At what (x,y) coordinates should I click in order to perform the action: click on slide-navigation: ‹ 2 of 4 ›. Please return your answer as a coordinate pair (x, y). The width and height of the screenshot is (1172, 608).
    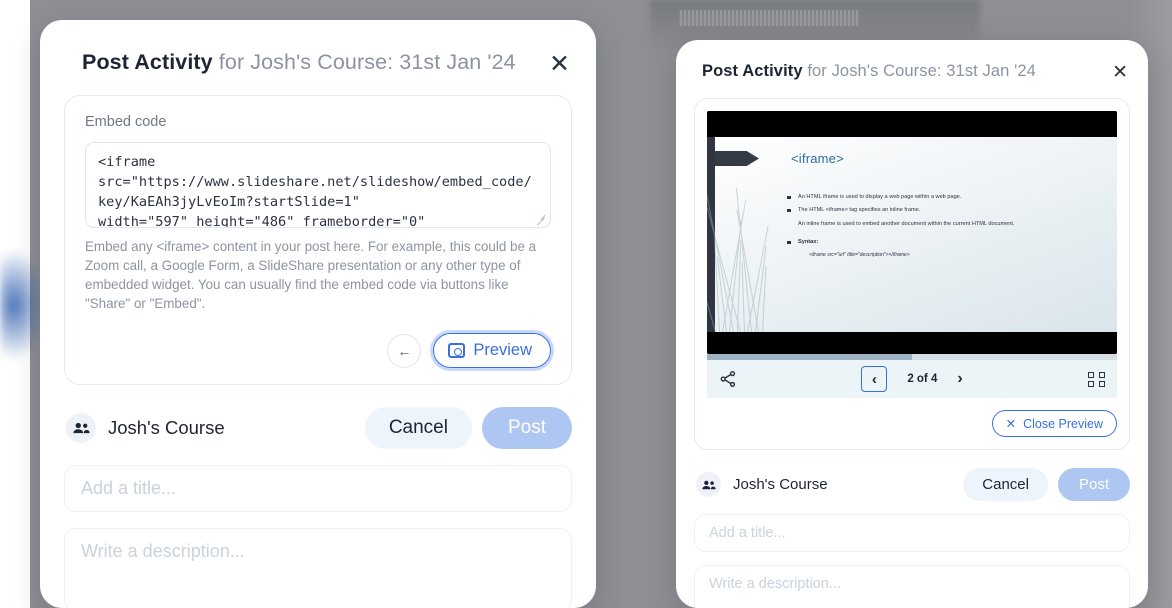
    Looking at the image, I should click on (912, 379).